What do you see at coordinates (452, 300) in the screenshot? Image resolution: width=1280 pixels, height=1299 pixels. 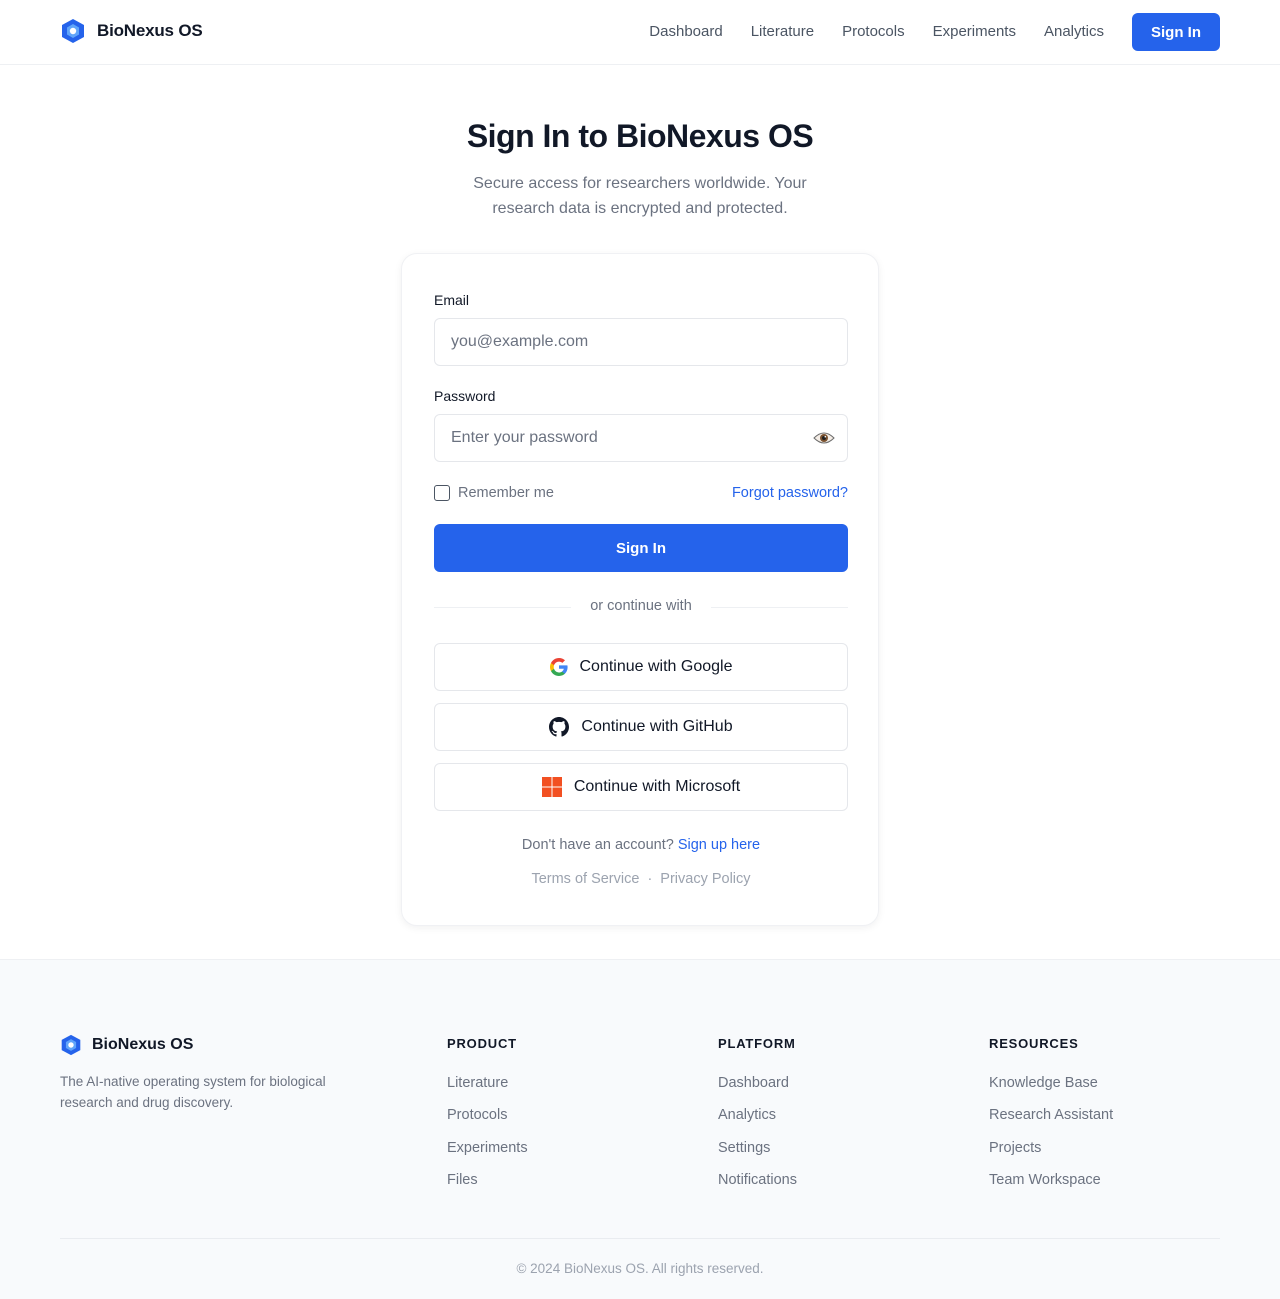 I see `email-label: Email` at bounding box center [452, 300].